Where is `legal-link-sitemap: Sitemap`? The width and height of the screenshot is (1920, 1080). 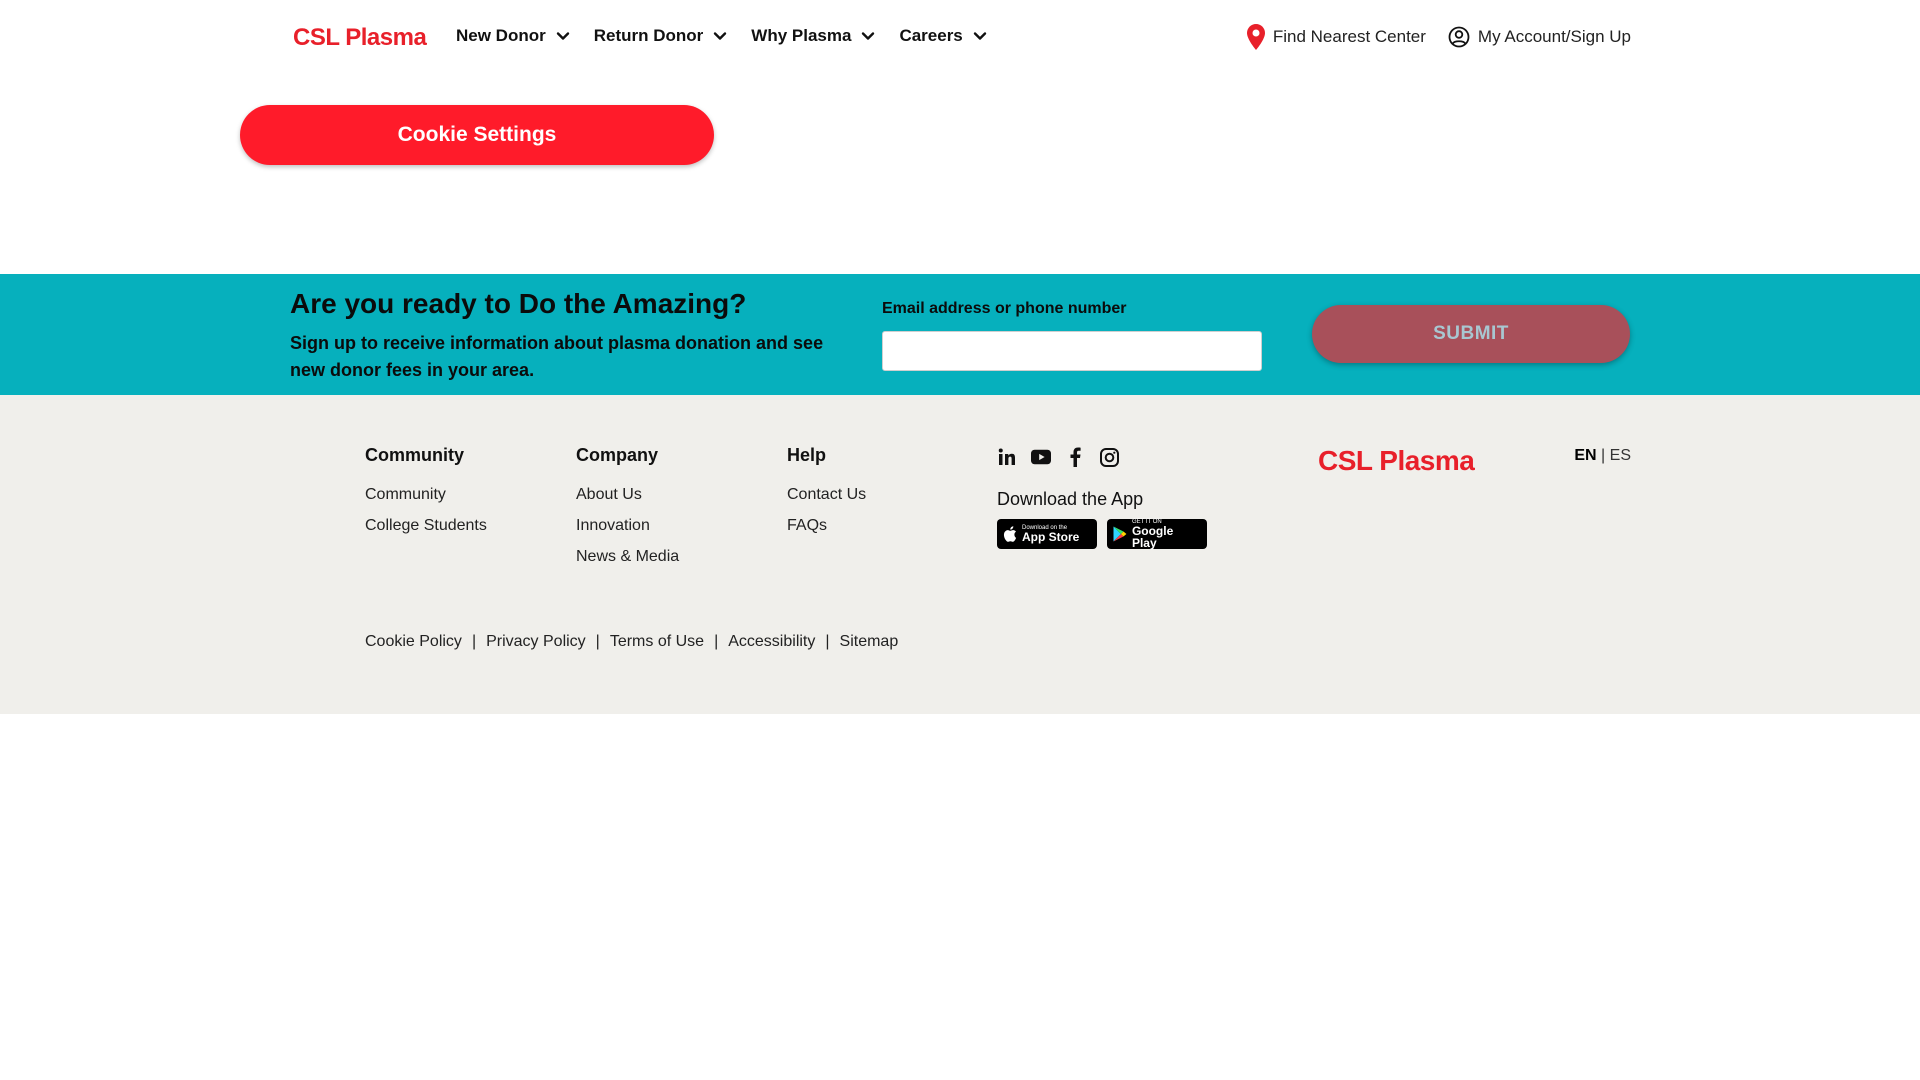
legal-link-sitemap: Sitemap is located at coordinates (869, 642).